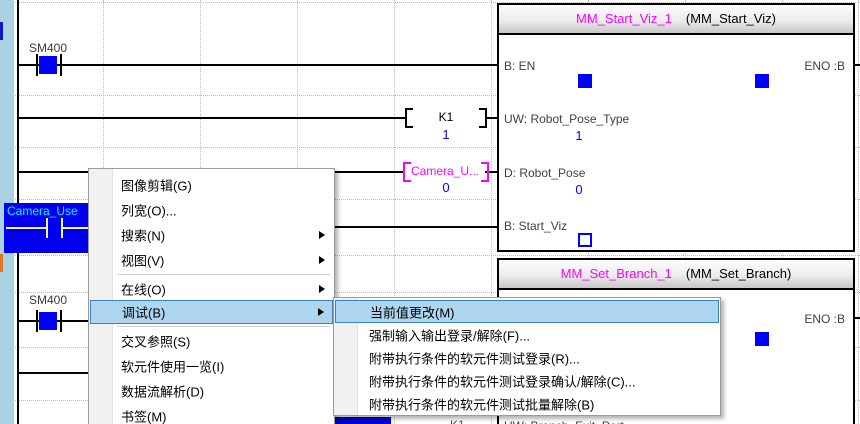  Describe the element at coordinates (624, 18) in the screenshot. I see `fb-instance-name: MM_Start_Viz_1` at that location.